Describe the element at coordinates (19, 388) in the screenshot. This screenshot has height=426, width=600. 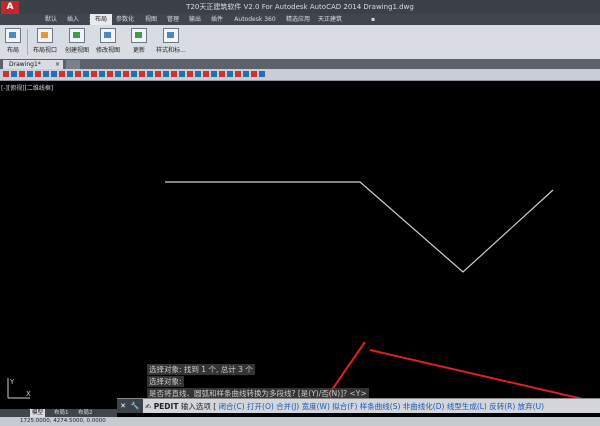
I see `ucs-icon: Y X` at that location.